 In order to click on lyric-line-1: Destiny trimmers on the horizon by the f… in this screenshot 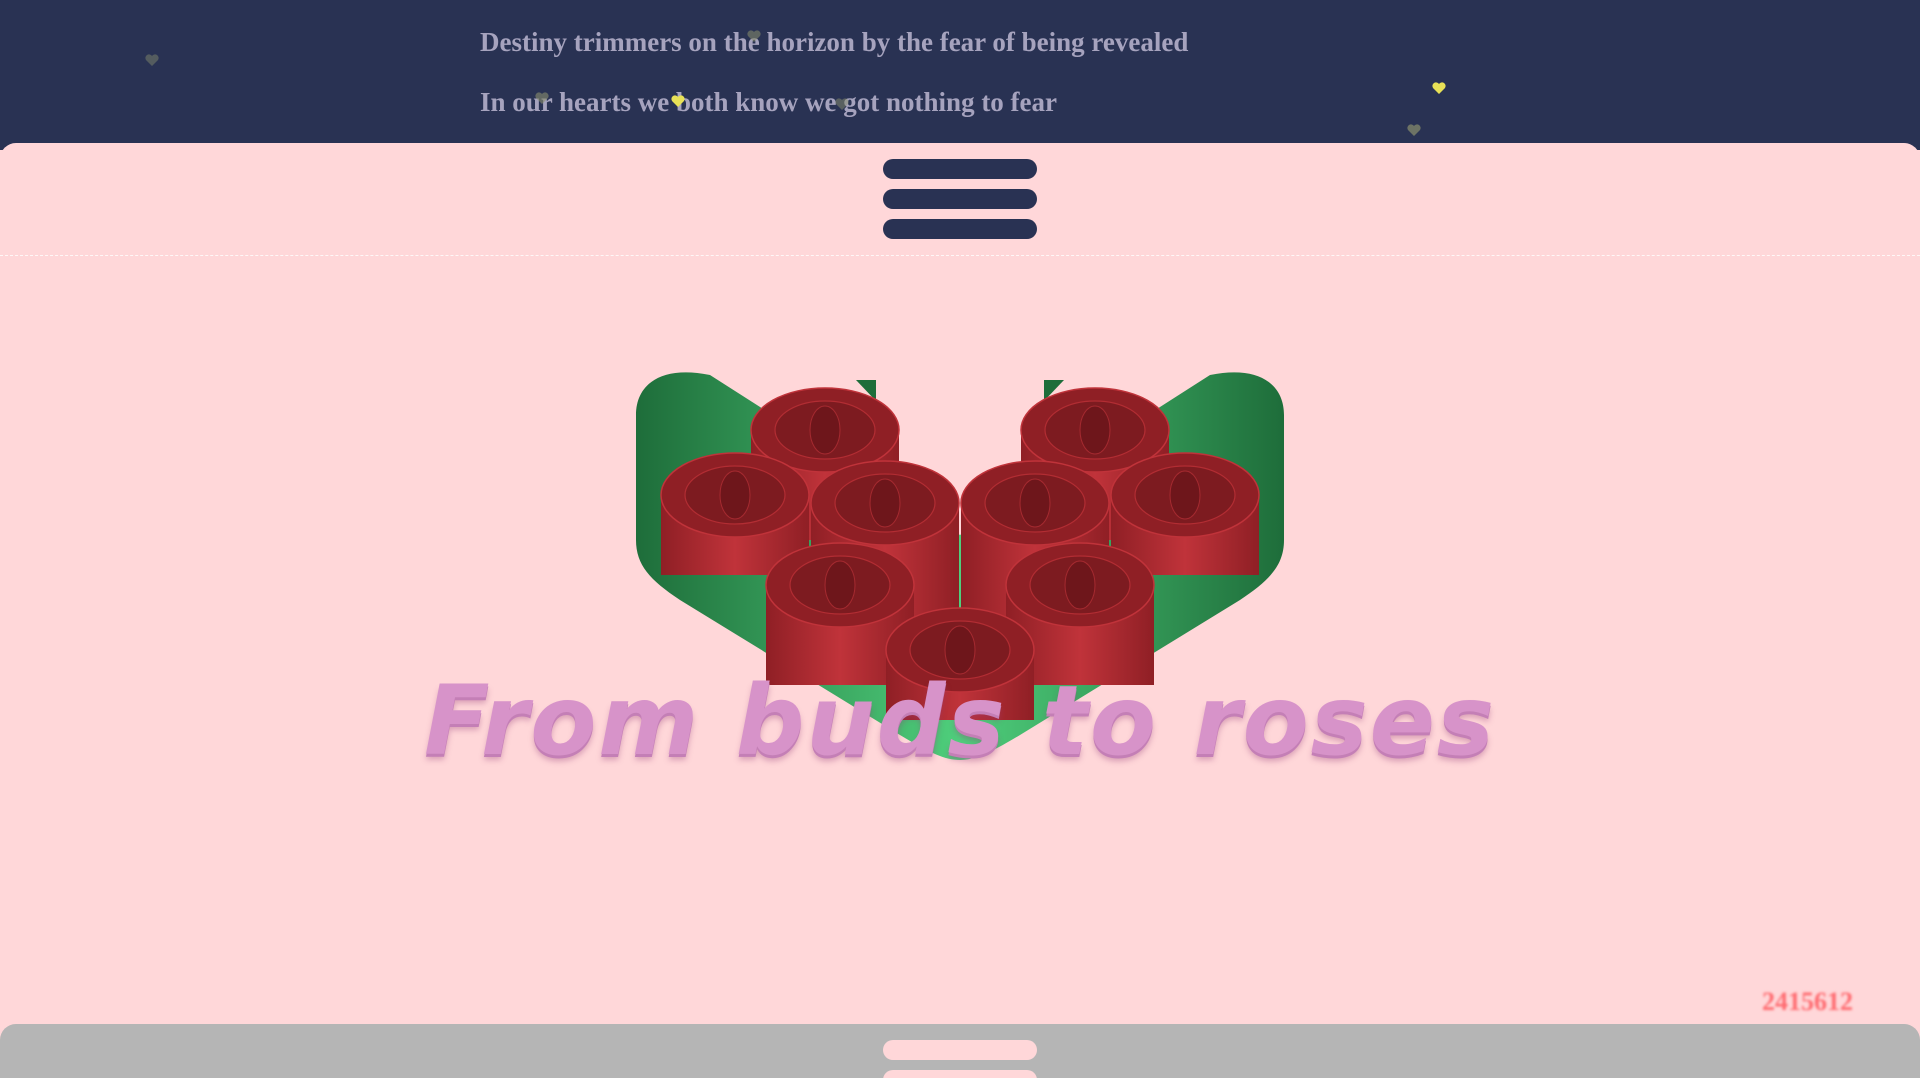, I will do `click(834, 42)`.